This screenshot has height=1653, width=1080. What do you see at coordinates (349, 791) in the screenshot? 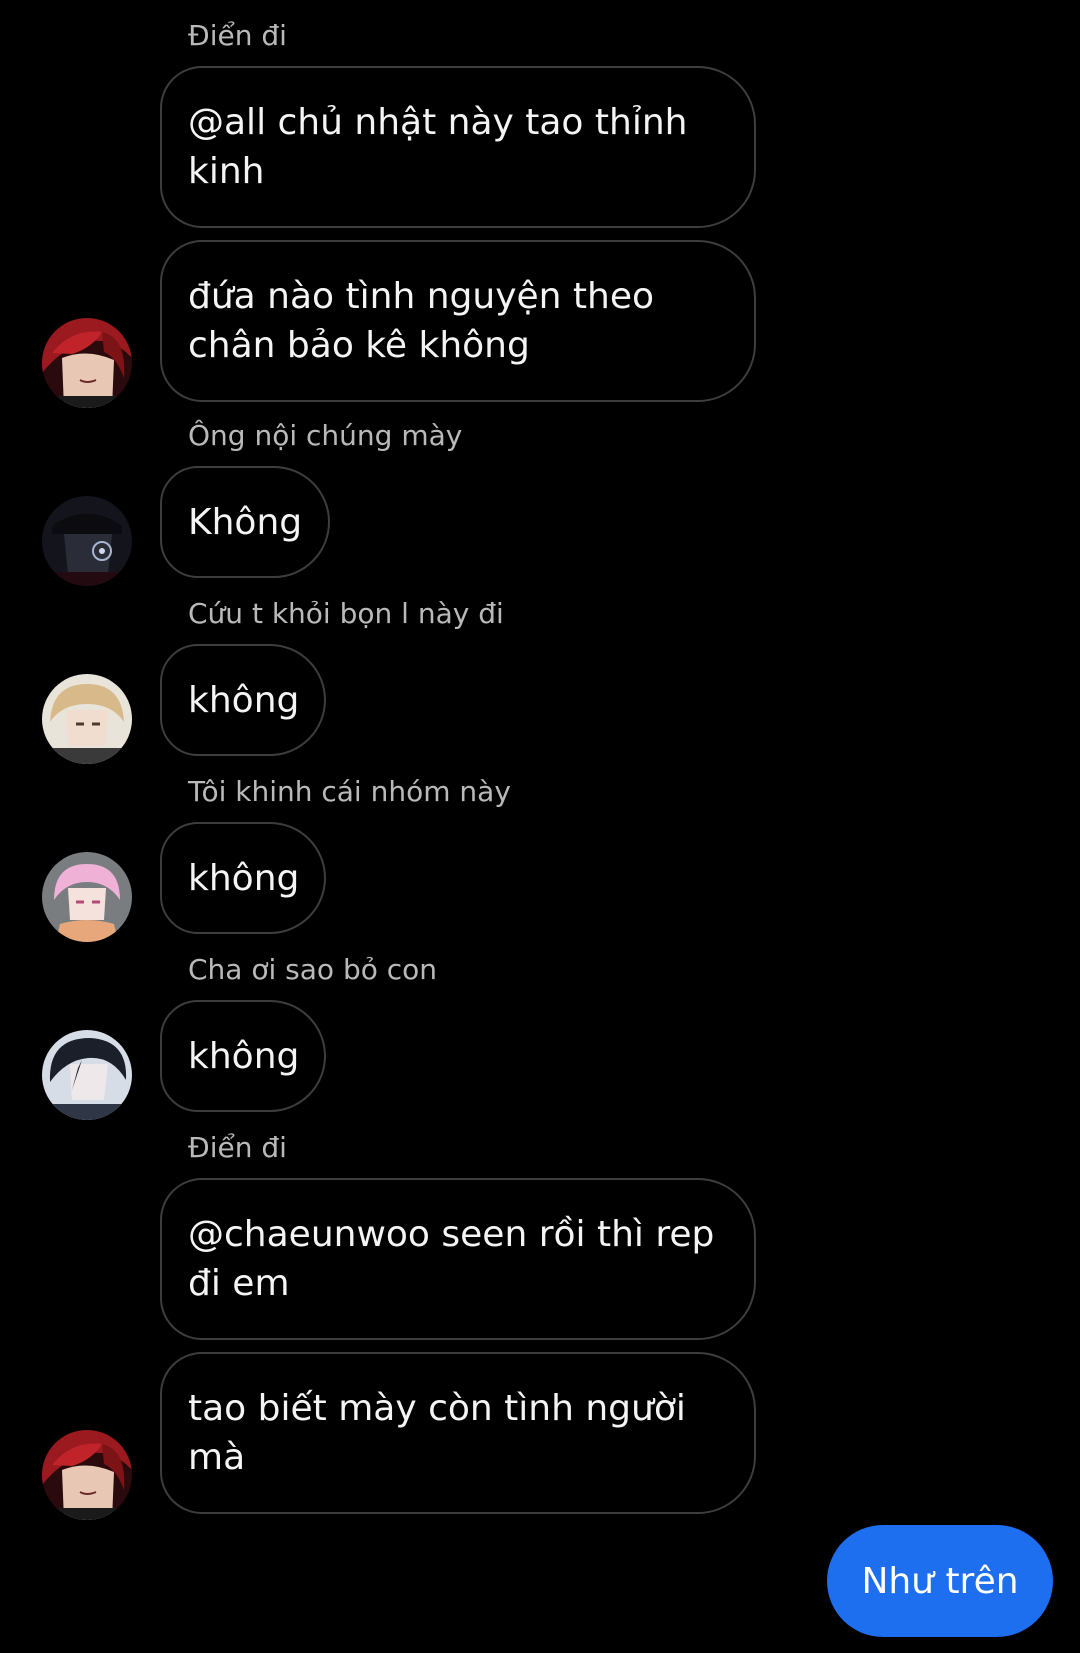
I see `sender-name: Tôi khinh cái nhóm này` at bounding box center [349, 791].